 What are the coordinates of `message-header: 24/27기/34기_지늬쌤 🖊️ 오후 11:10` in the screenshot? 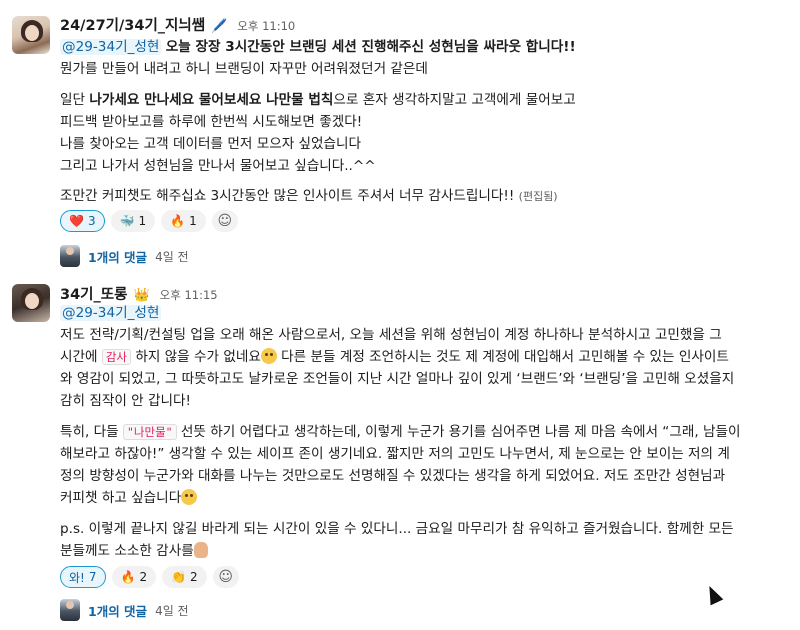 It's located at (177, 24).